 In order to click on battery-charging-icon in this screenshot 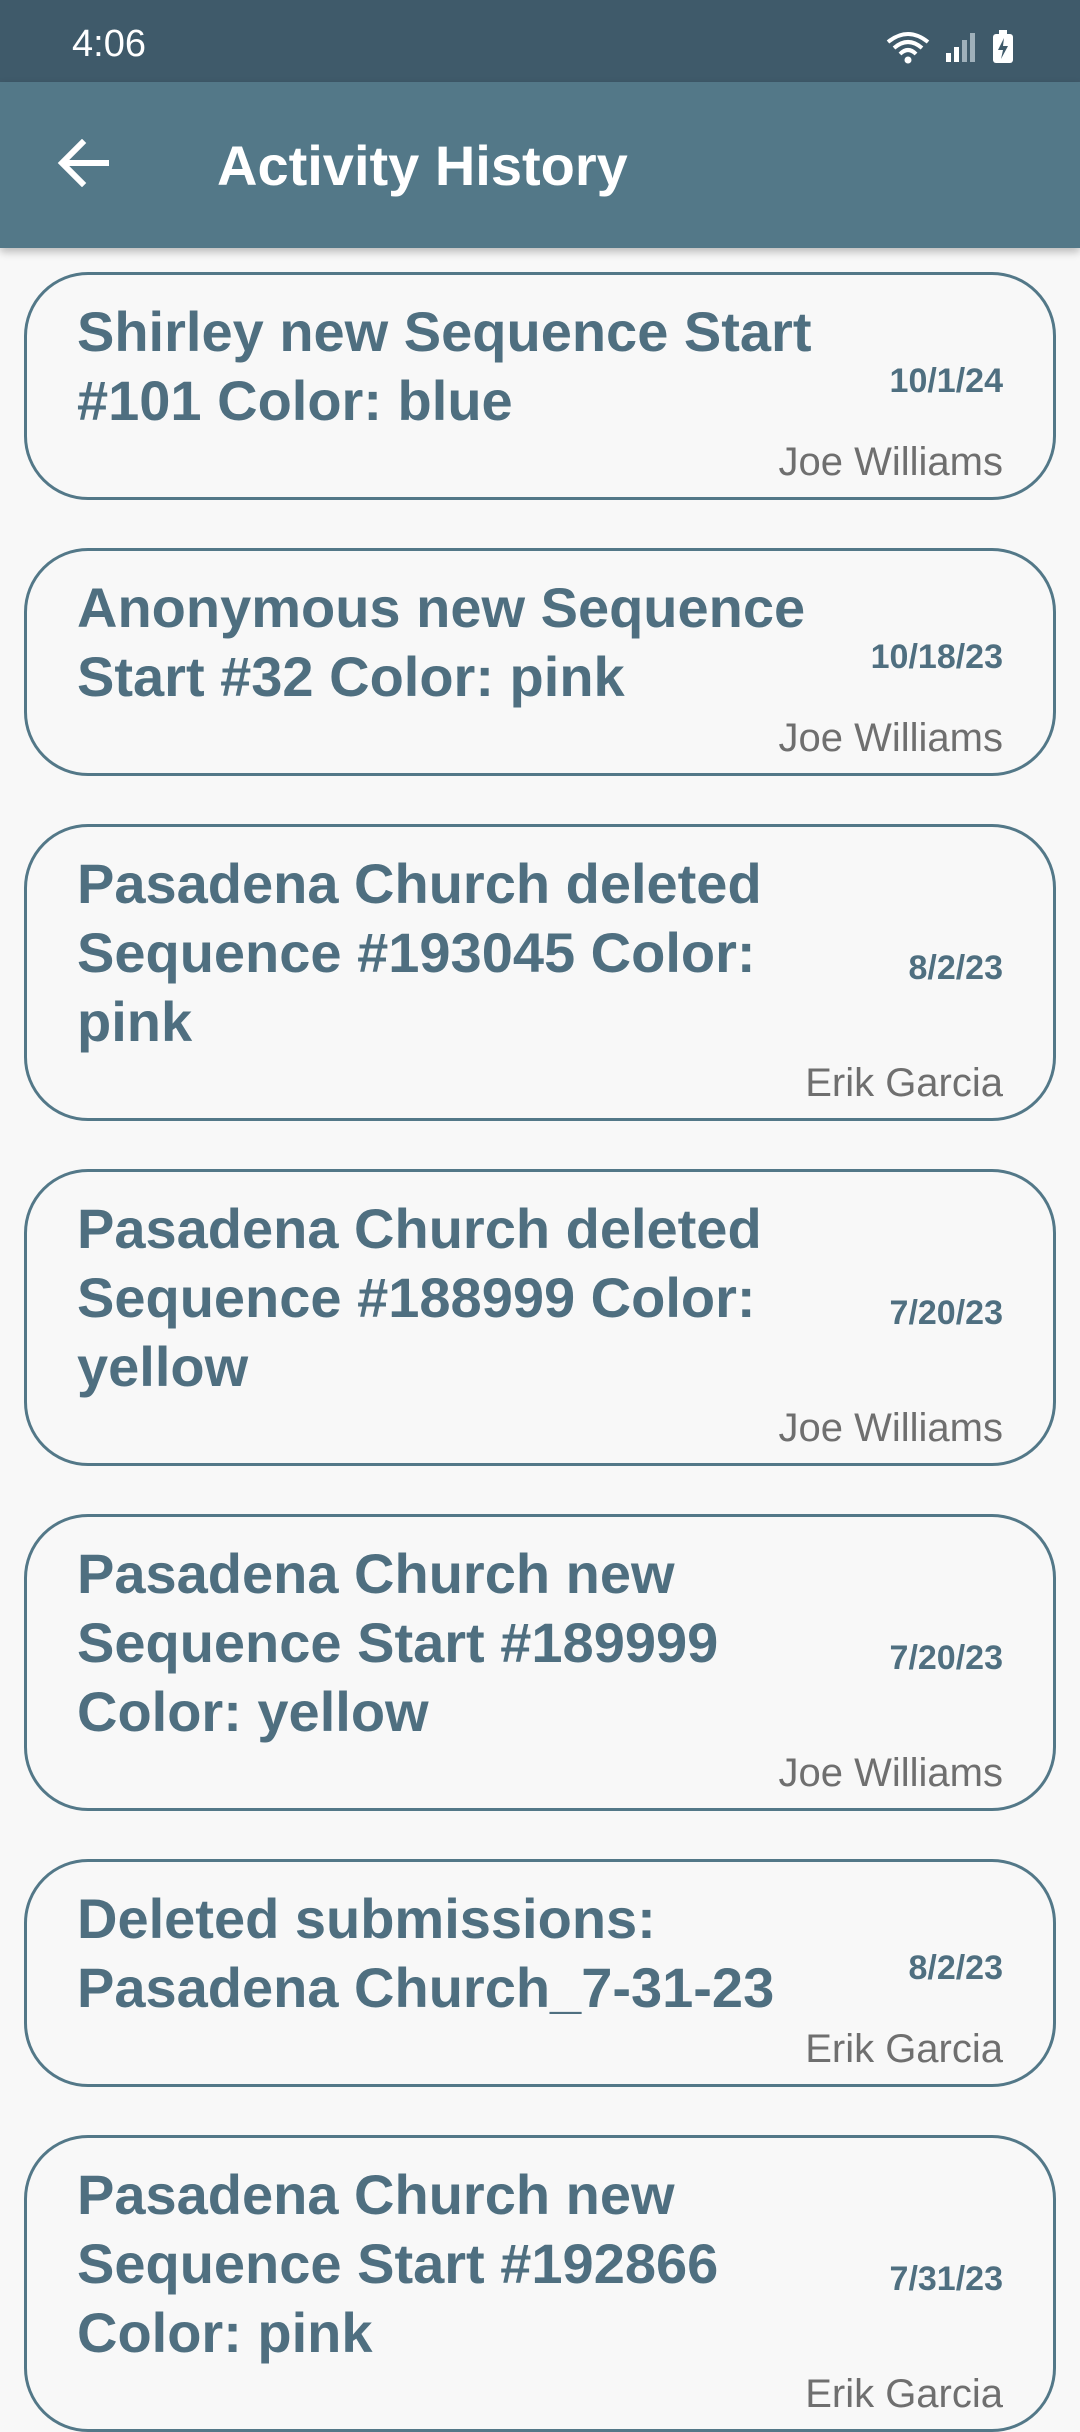, I will do `click(1003, 49)`.